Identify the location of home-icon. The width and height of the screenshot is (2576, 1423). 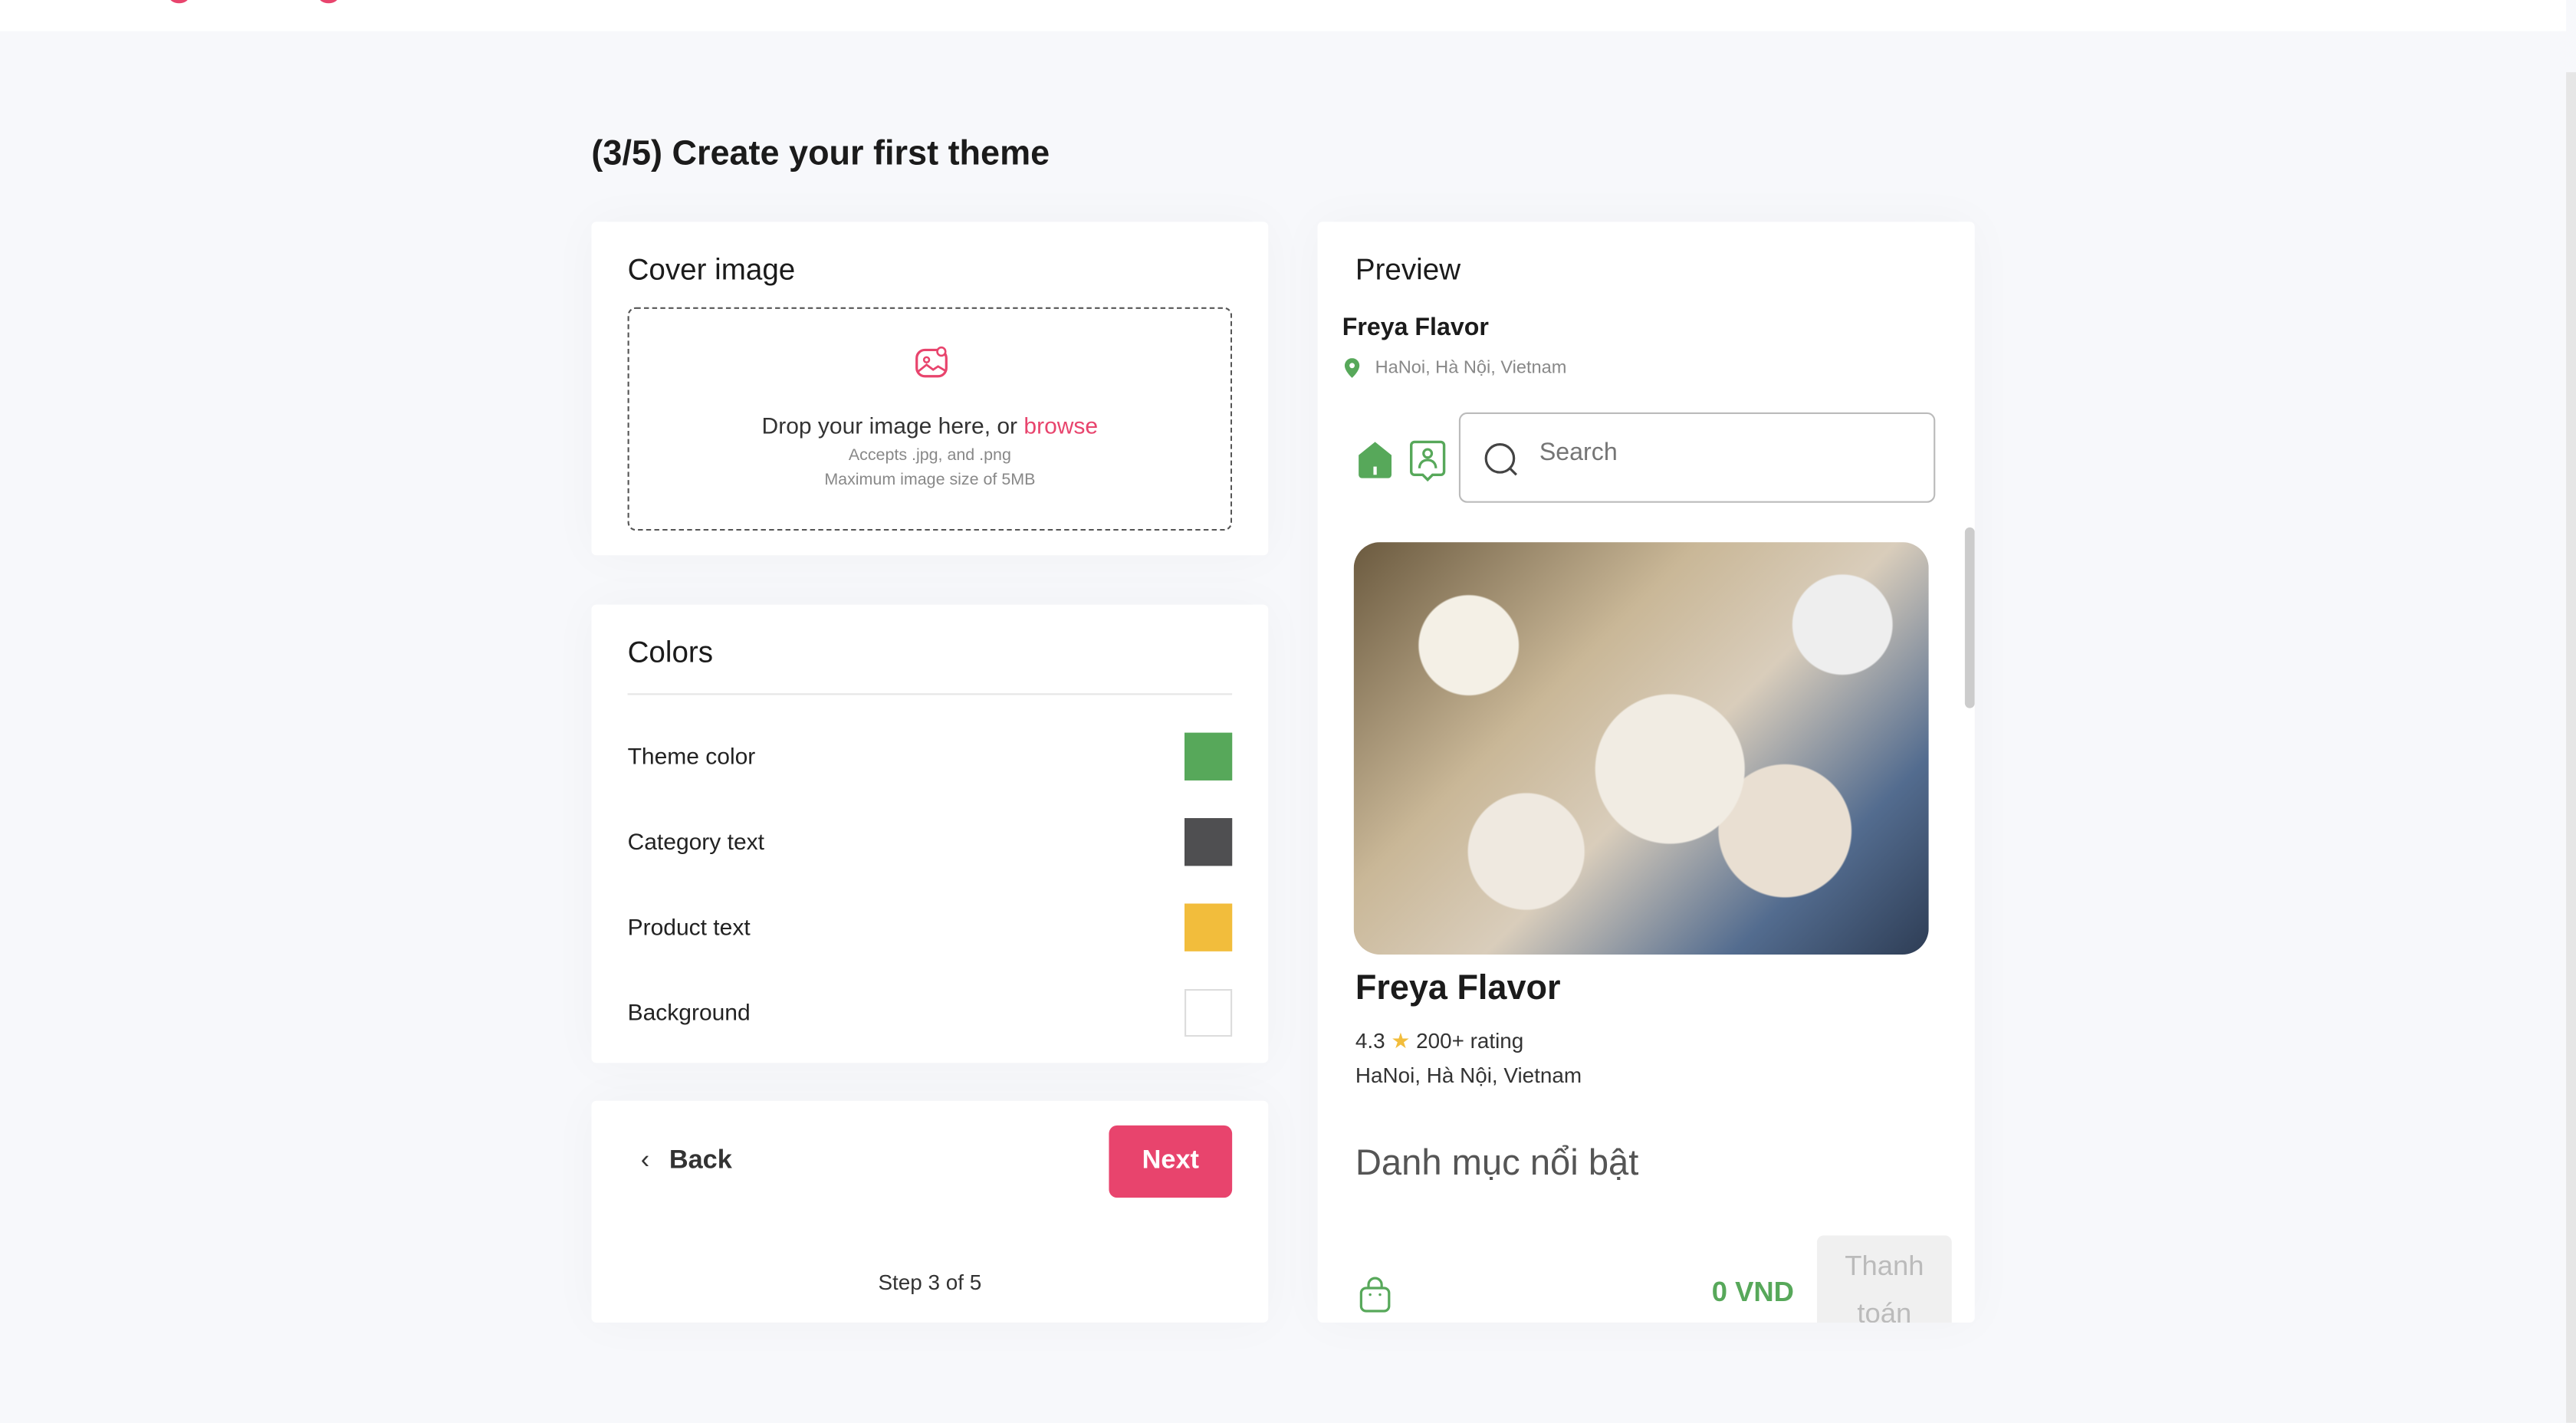
(1375, 459).